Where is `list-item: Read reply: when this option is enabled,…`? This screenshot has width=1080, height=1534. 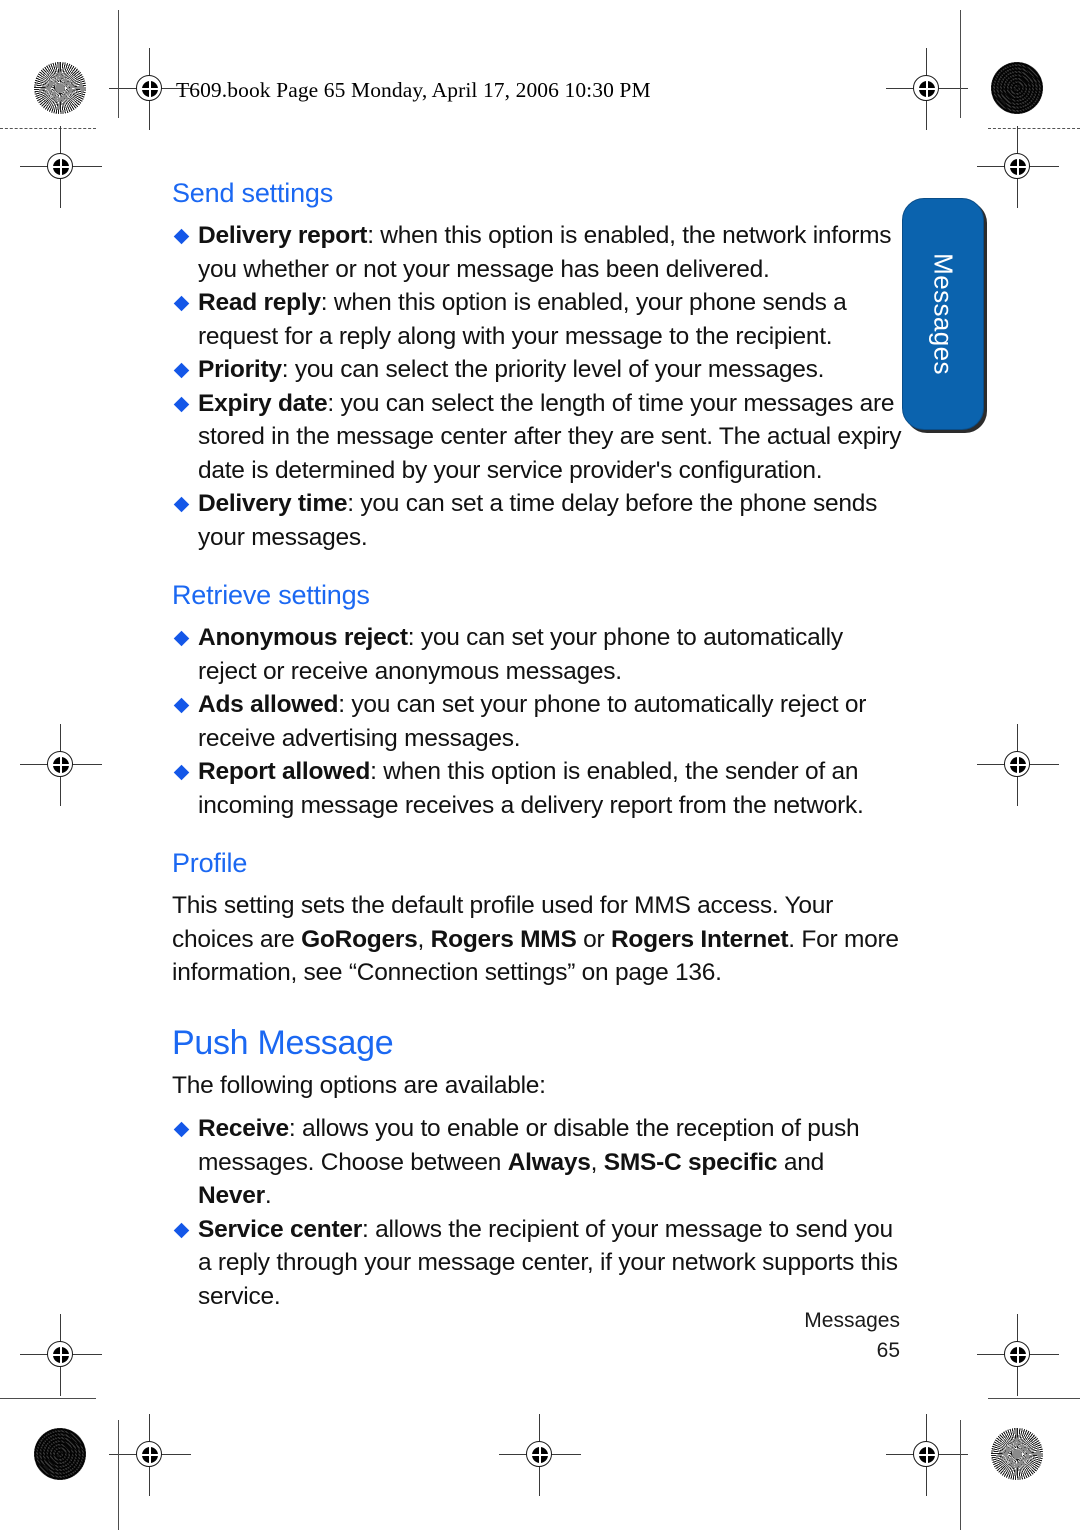 list-item: Read reply: when this option is enabled,… is located at coordinates (537, 319).